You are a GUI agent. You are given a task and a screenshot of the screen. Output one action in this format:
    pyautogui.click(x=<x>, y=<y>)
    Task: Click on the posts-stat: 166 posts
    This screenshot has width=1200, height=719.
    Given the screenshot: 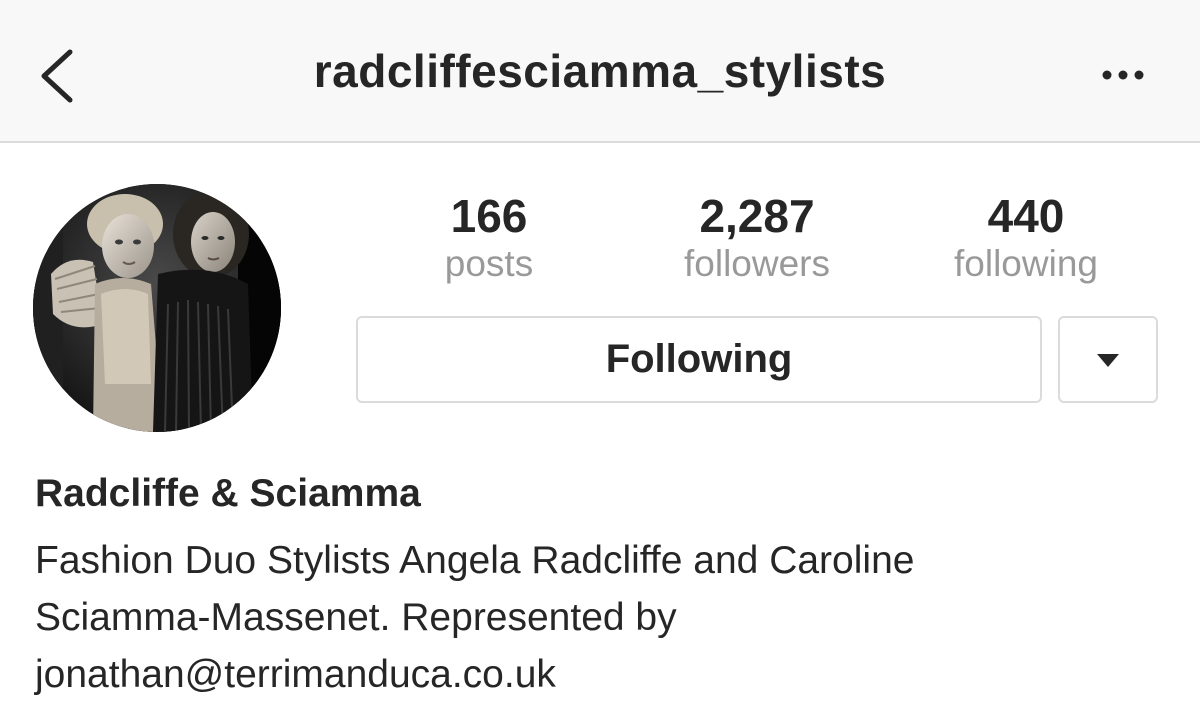 What is the action you would take?
    pyautogui.click(x=489, y=238)
    